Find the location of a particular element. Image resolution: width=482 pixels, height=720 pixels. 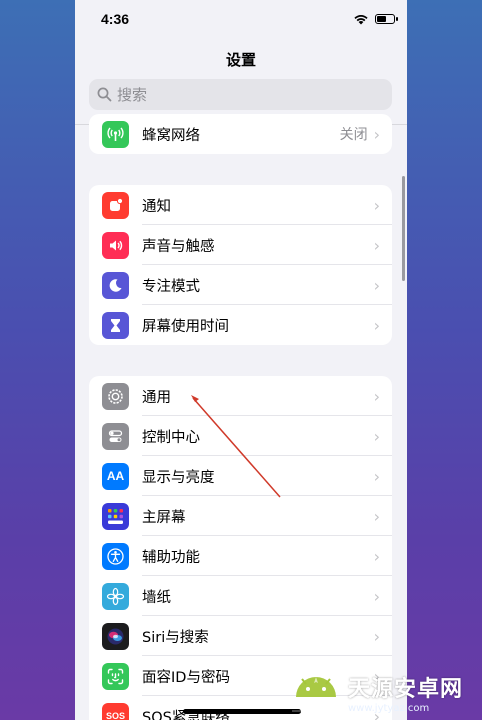

search-bar is located at coordinates (240, 94).